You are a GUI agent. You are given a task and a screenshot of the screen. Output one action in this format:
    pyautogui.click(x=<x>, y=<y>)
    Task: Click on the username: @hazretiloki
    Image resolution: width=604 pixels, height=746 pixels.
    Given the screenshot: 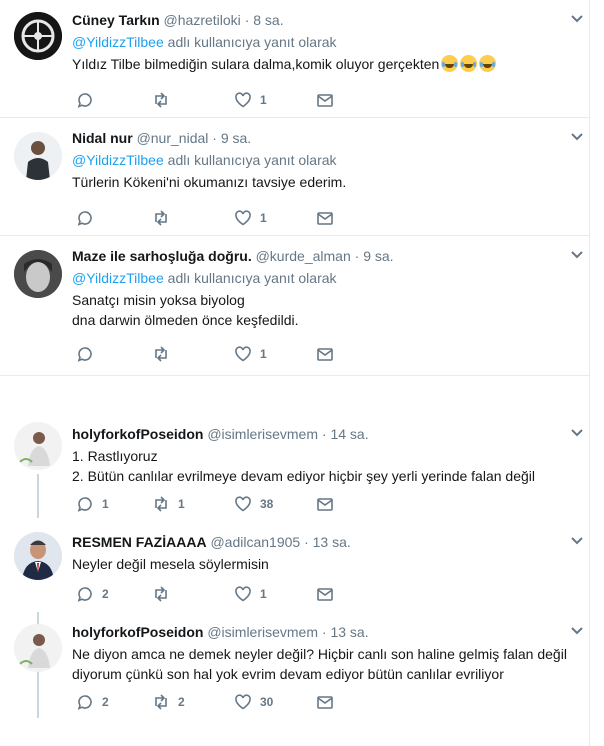 What is the action you would take?
    pyautogui.click(x=202, y=20)
    